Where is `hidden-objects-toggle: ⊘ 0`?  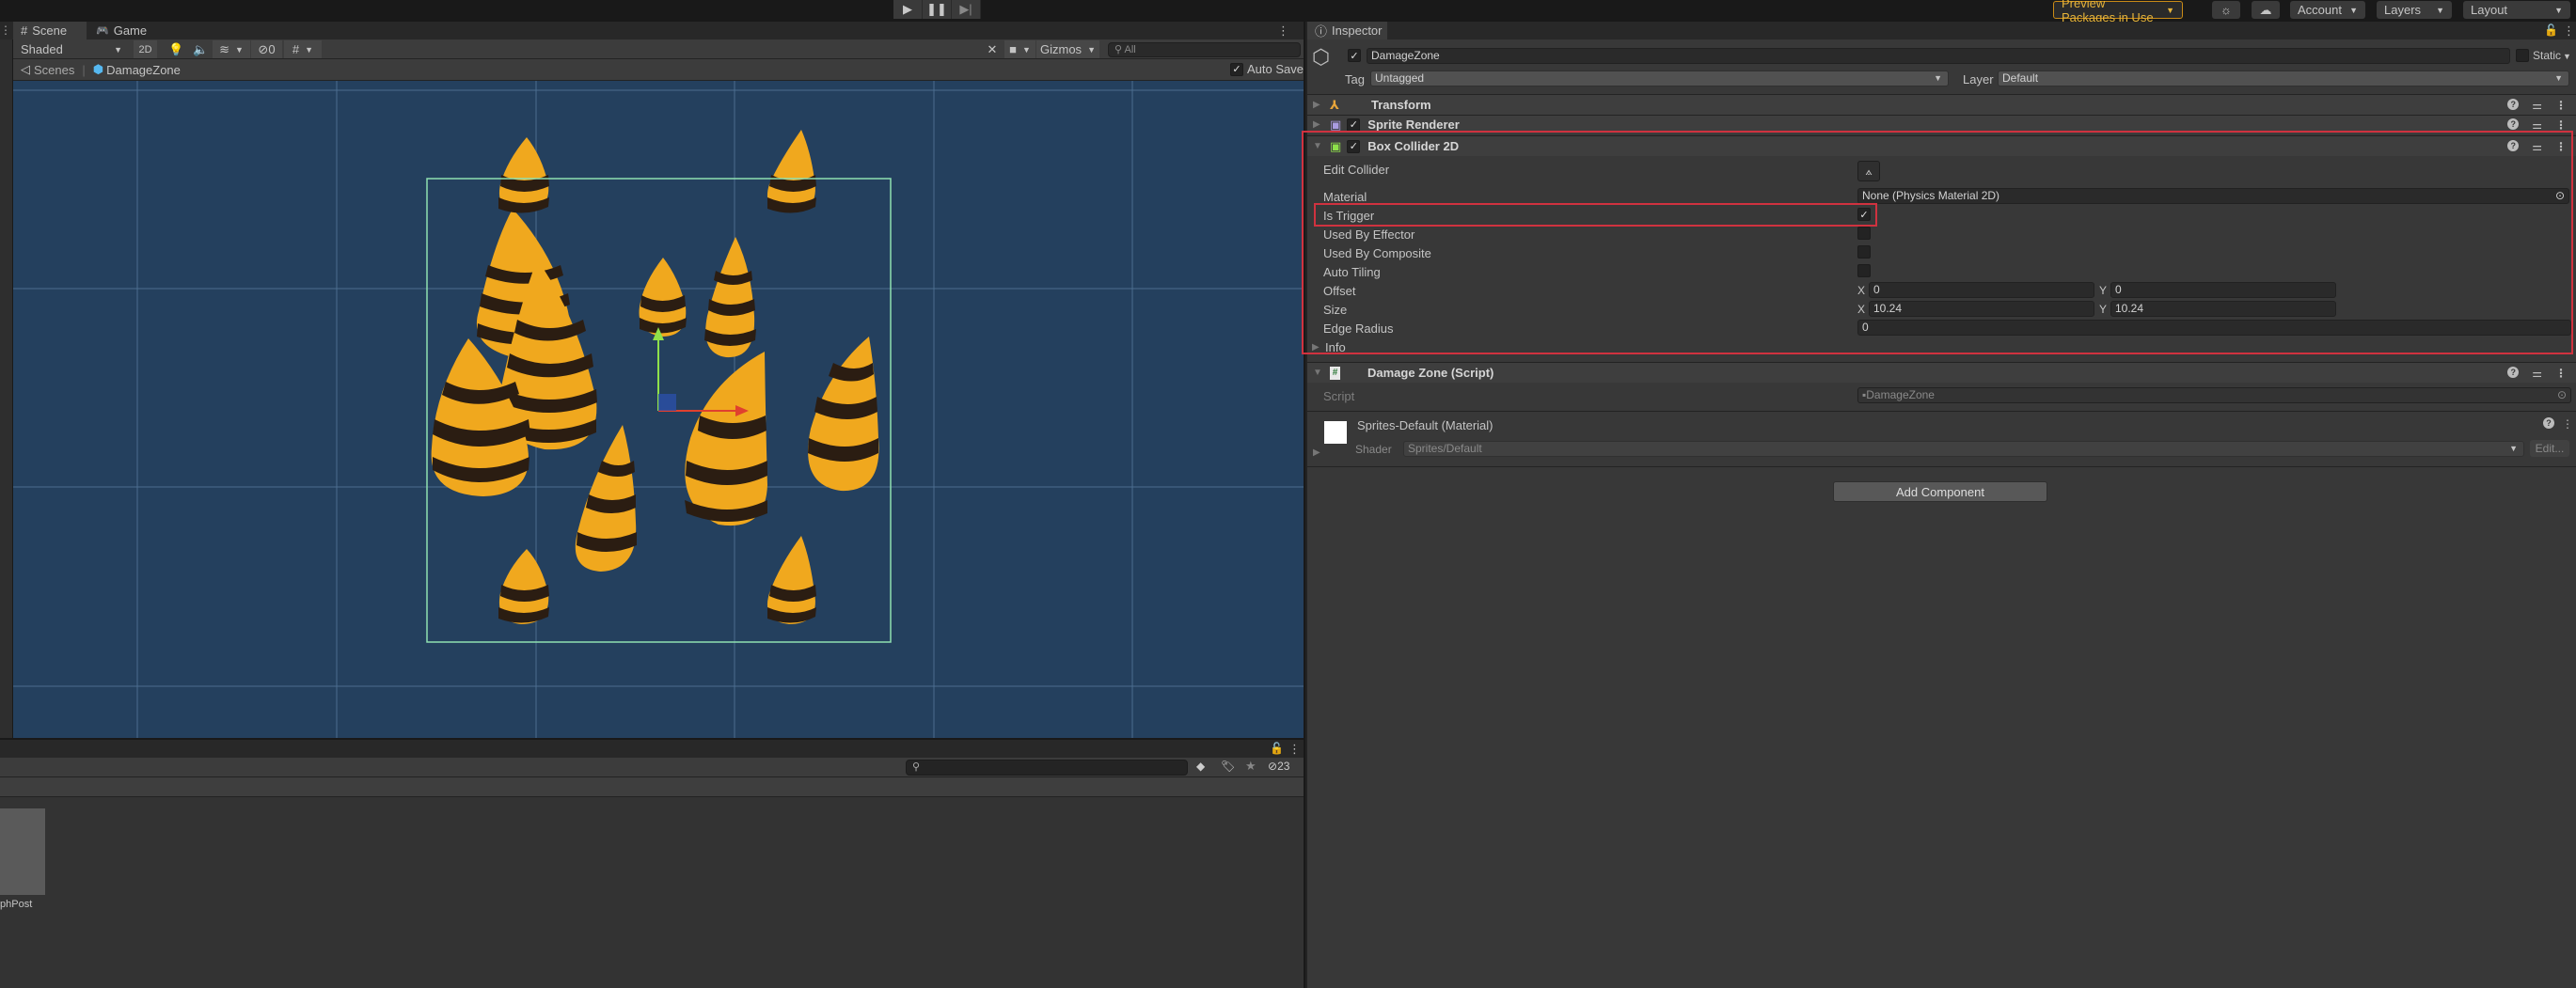
hidden-objects-toggle: ⊘ 0 is located at coordinates (266, 49).